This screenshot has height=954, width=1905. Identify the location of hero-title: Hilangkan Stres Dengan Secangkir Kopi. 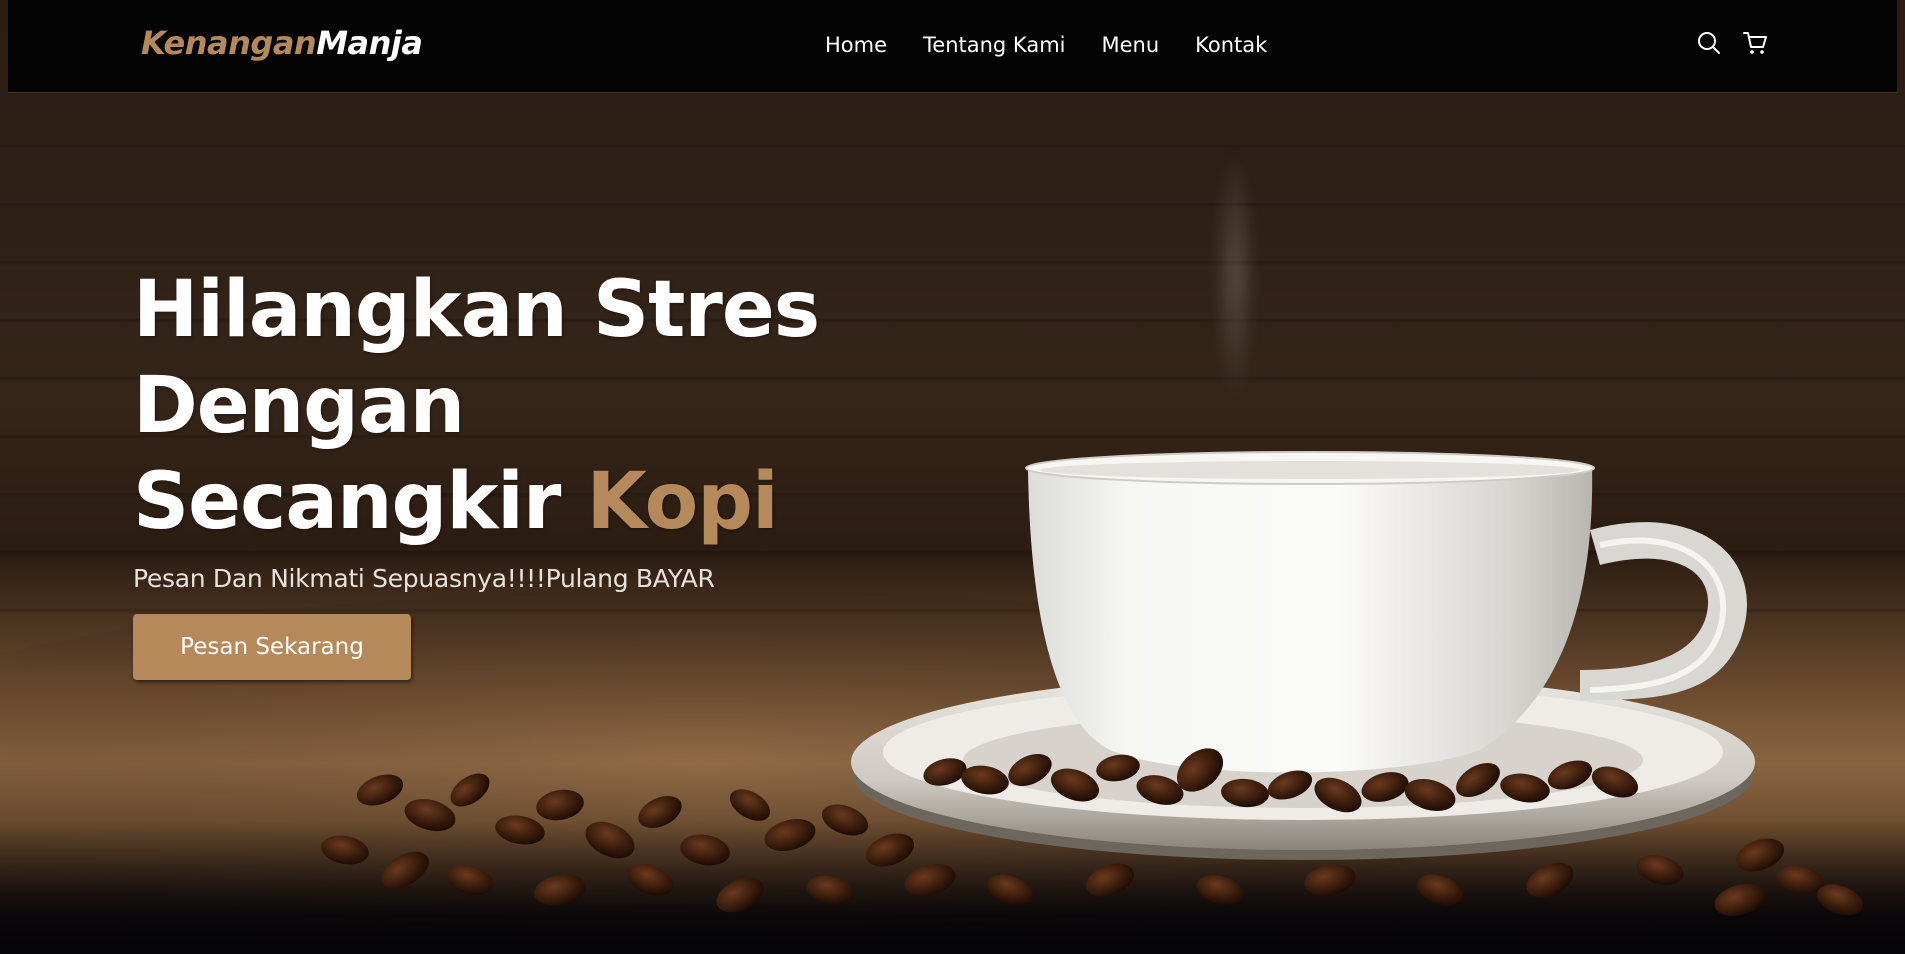
(513, 406).